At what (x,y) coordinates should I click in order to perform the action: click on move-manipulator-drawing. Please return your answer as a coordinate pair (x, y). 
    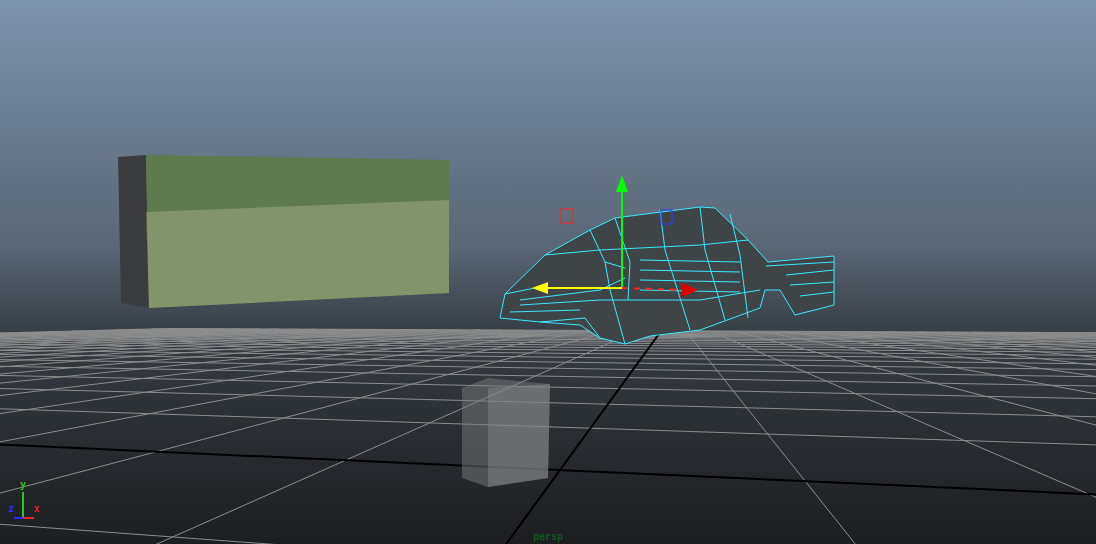
    Looking at the image, I should click on (615, 236).